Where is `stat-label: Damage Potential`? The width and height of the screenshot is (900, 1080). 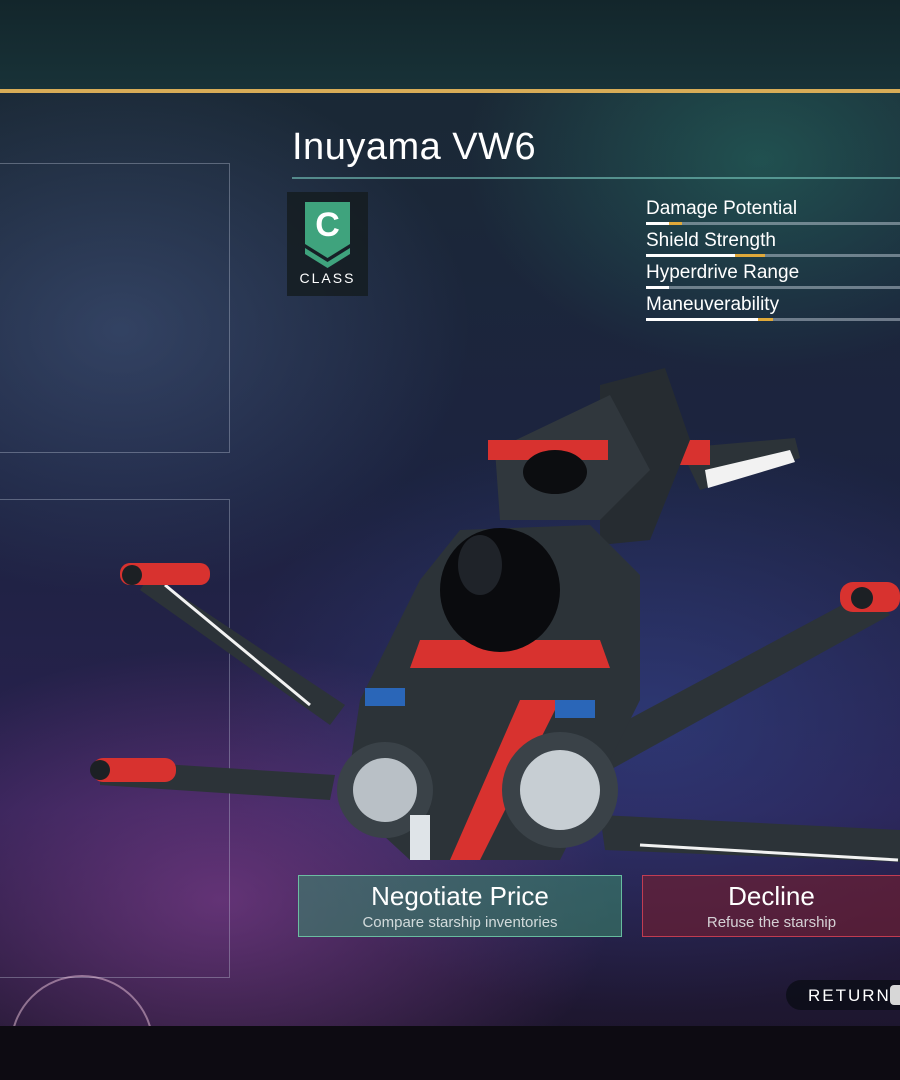 stat-label: Damage Potential is located at coordinates (722, 208).